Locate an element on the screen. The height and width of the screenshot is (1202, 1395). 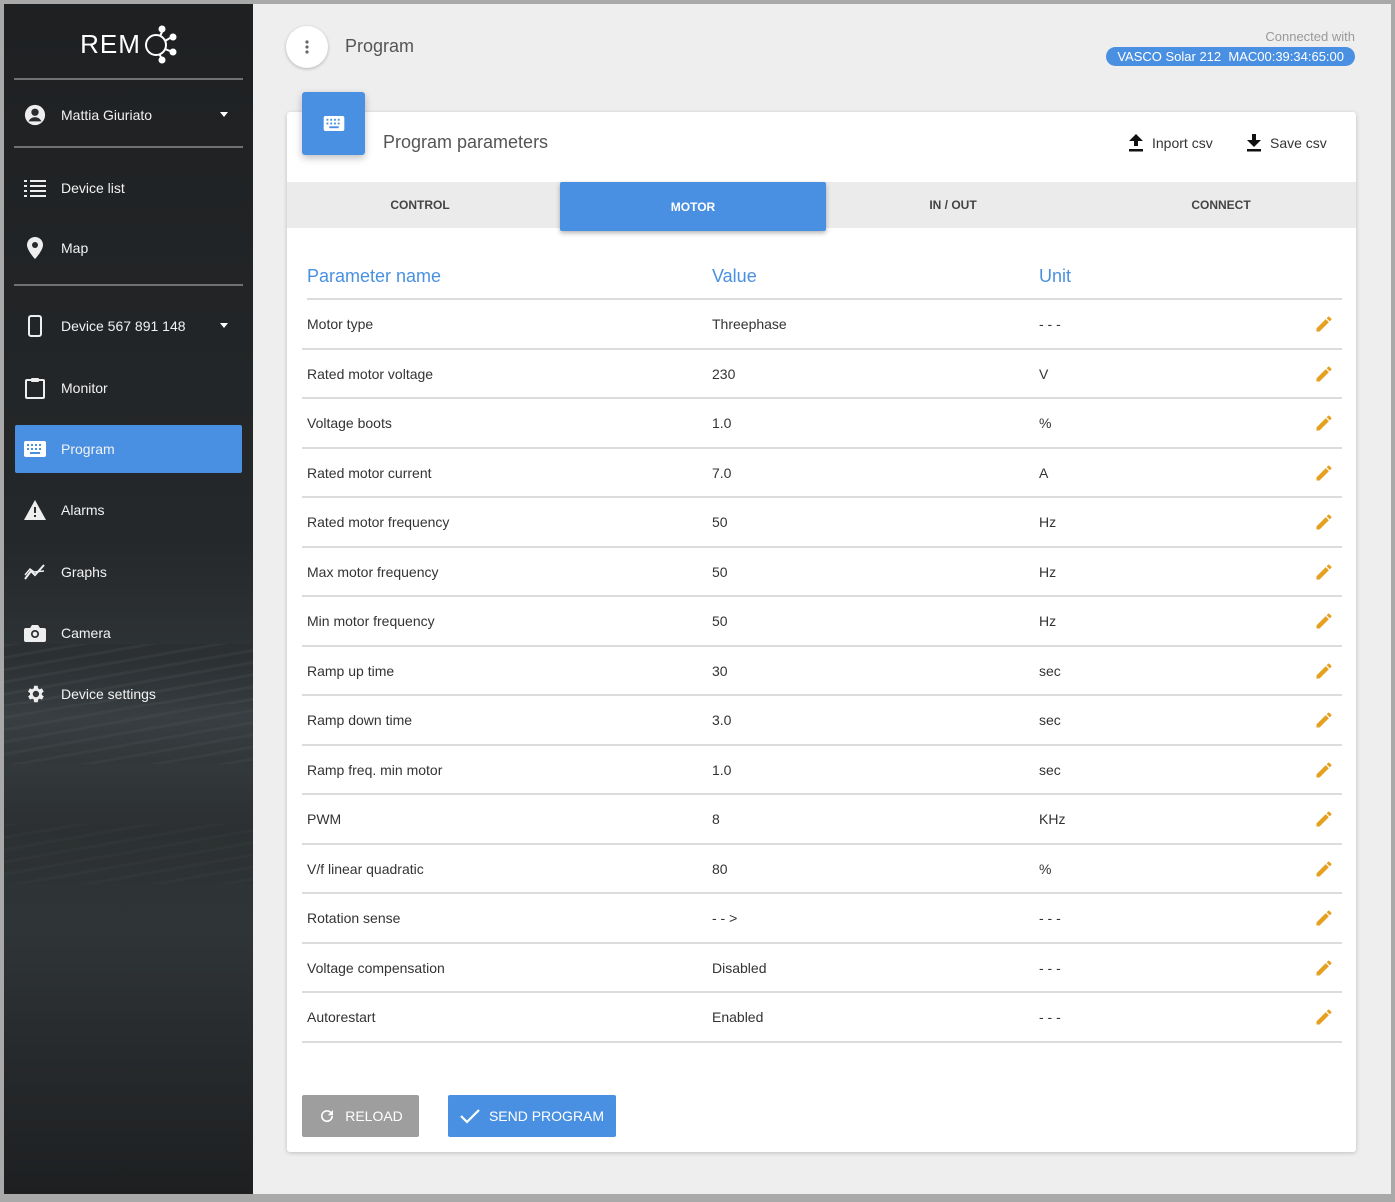
reload-label: RELOAD is located at coordinates (374, 1116).